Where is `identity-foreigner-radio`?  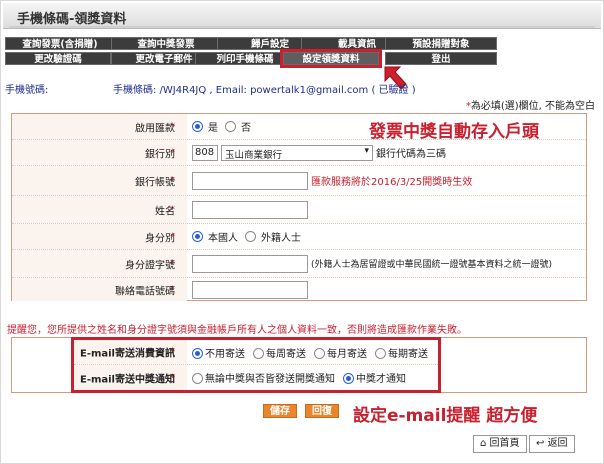
identity-foreigner-radio is located at coordinates (250, 236).